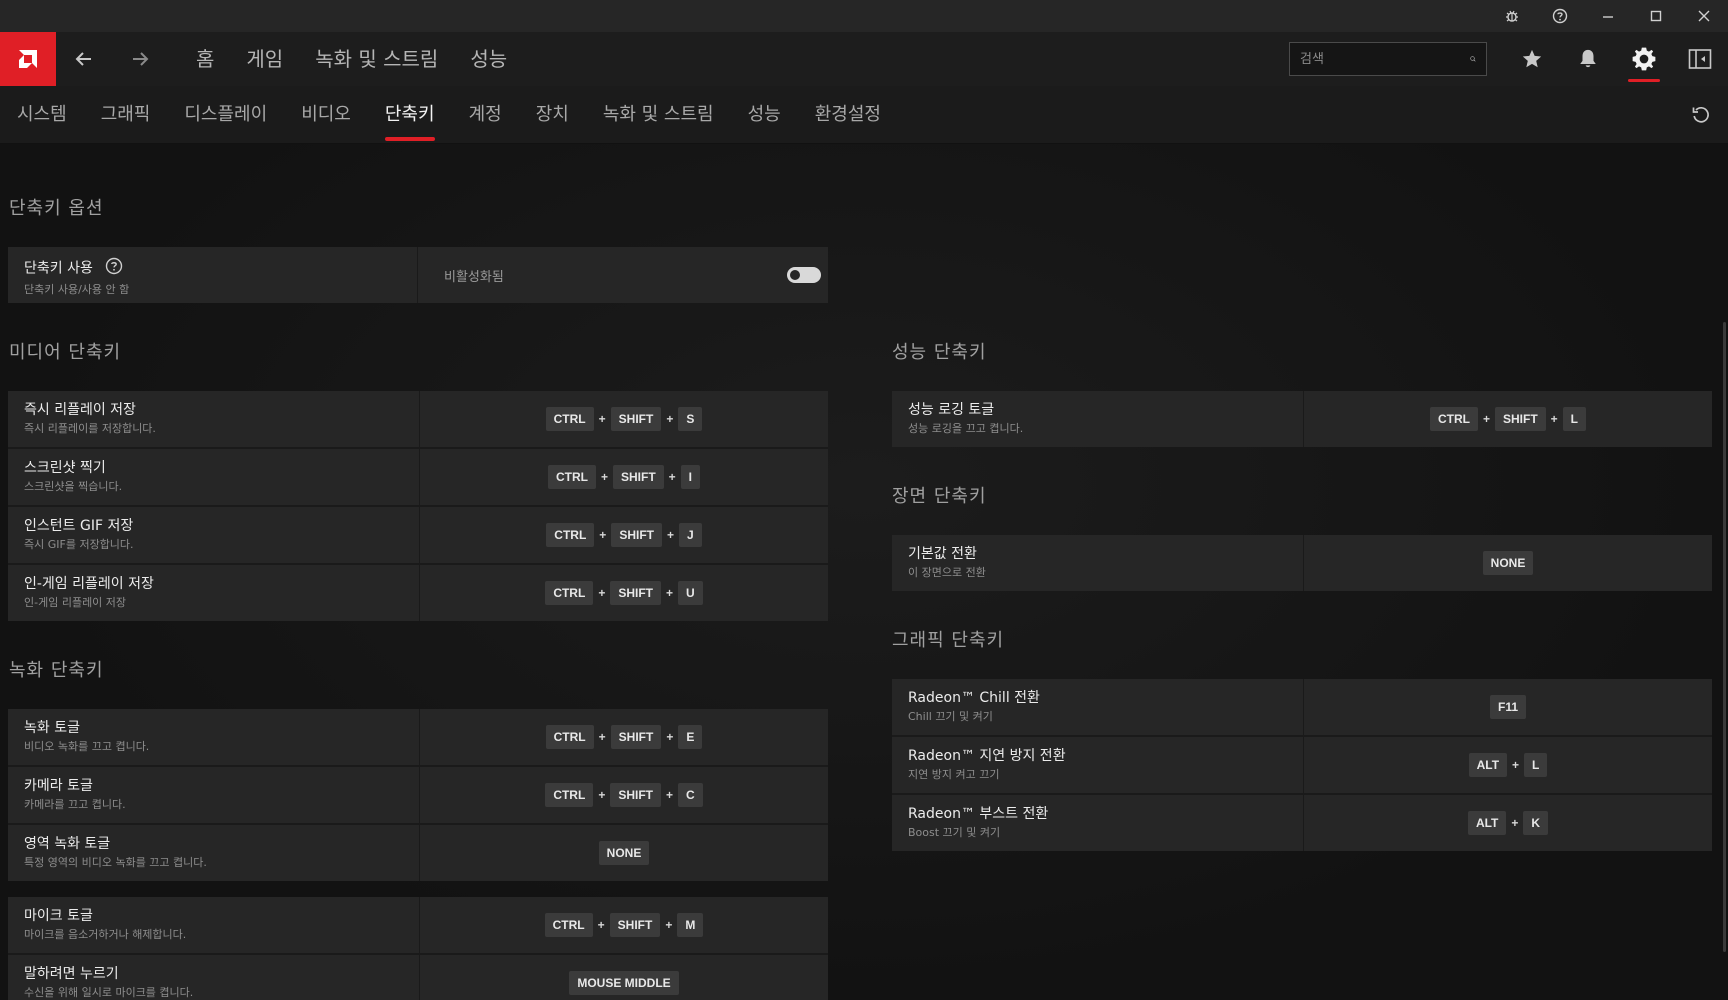  What do you see at coordinates (804, 275) in the screenshot?
I see `hotkey-enable-toggle` at bounding box center [804, 275].